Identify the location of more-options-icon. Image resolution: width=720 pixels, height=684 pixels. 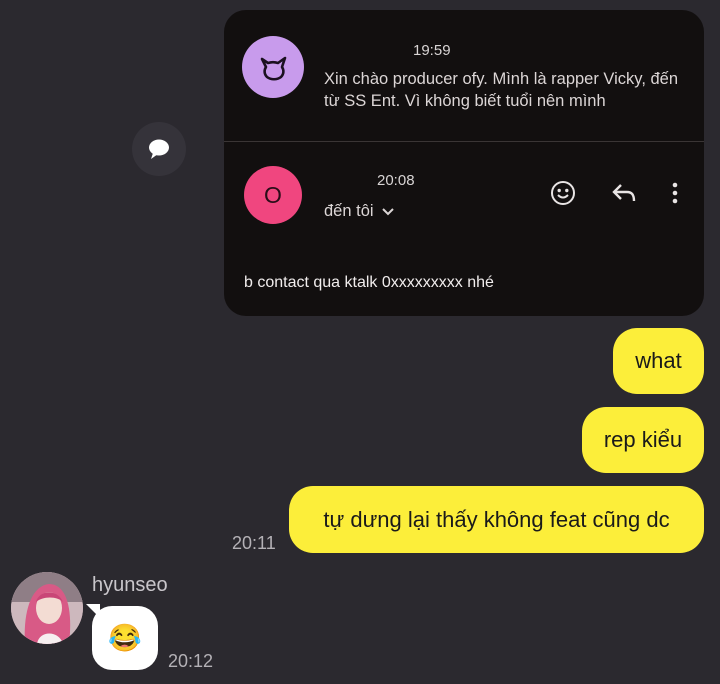
(675, 193).